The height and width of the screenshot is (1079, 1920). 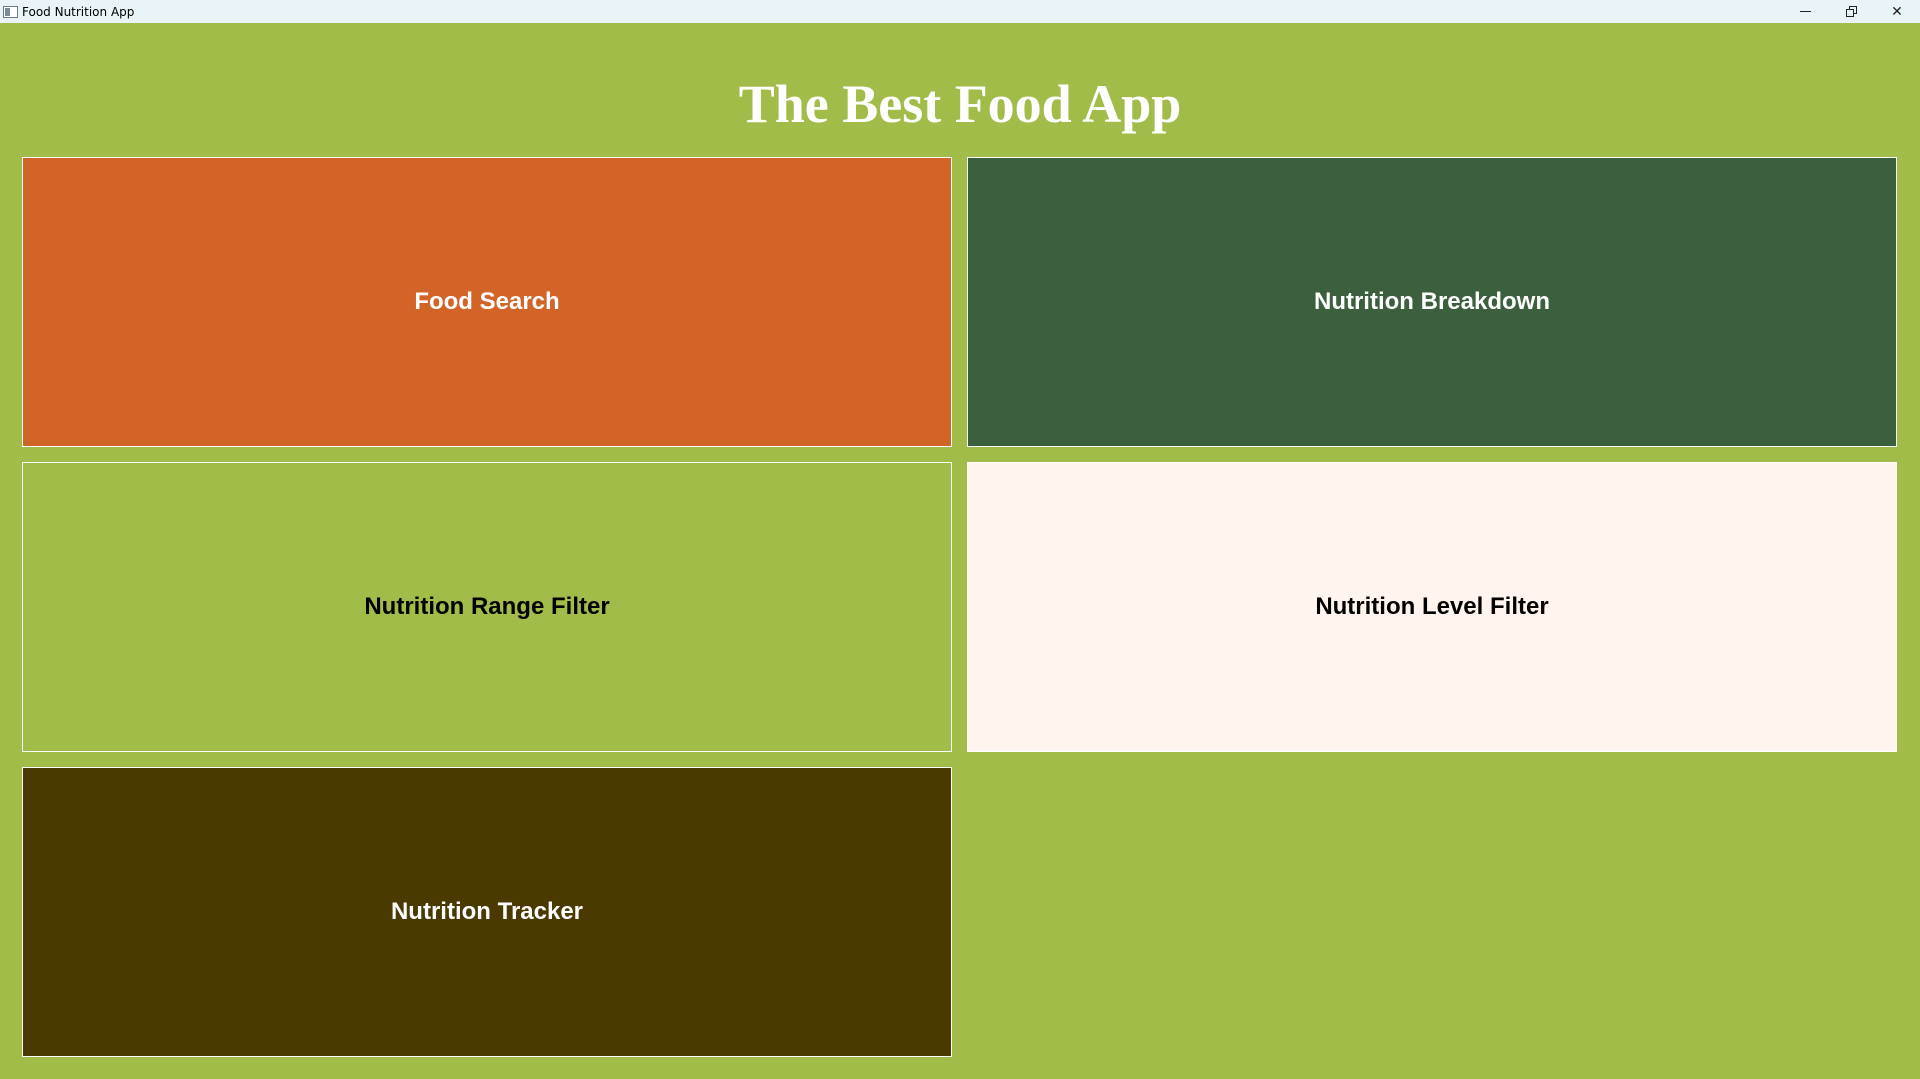 I want to click on minimize-button, so click(x=1805, y=11).